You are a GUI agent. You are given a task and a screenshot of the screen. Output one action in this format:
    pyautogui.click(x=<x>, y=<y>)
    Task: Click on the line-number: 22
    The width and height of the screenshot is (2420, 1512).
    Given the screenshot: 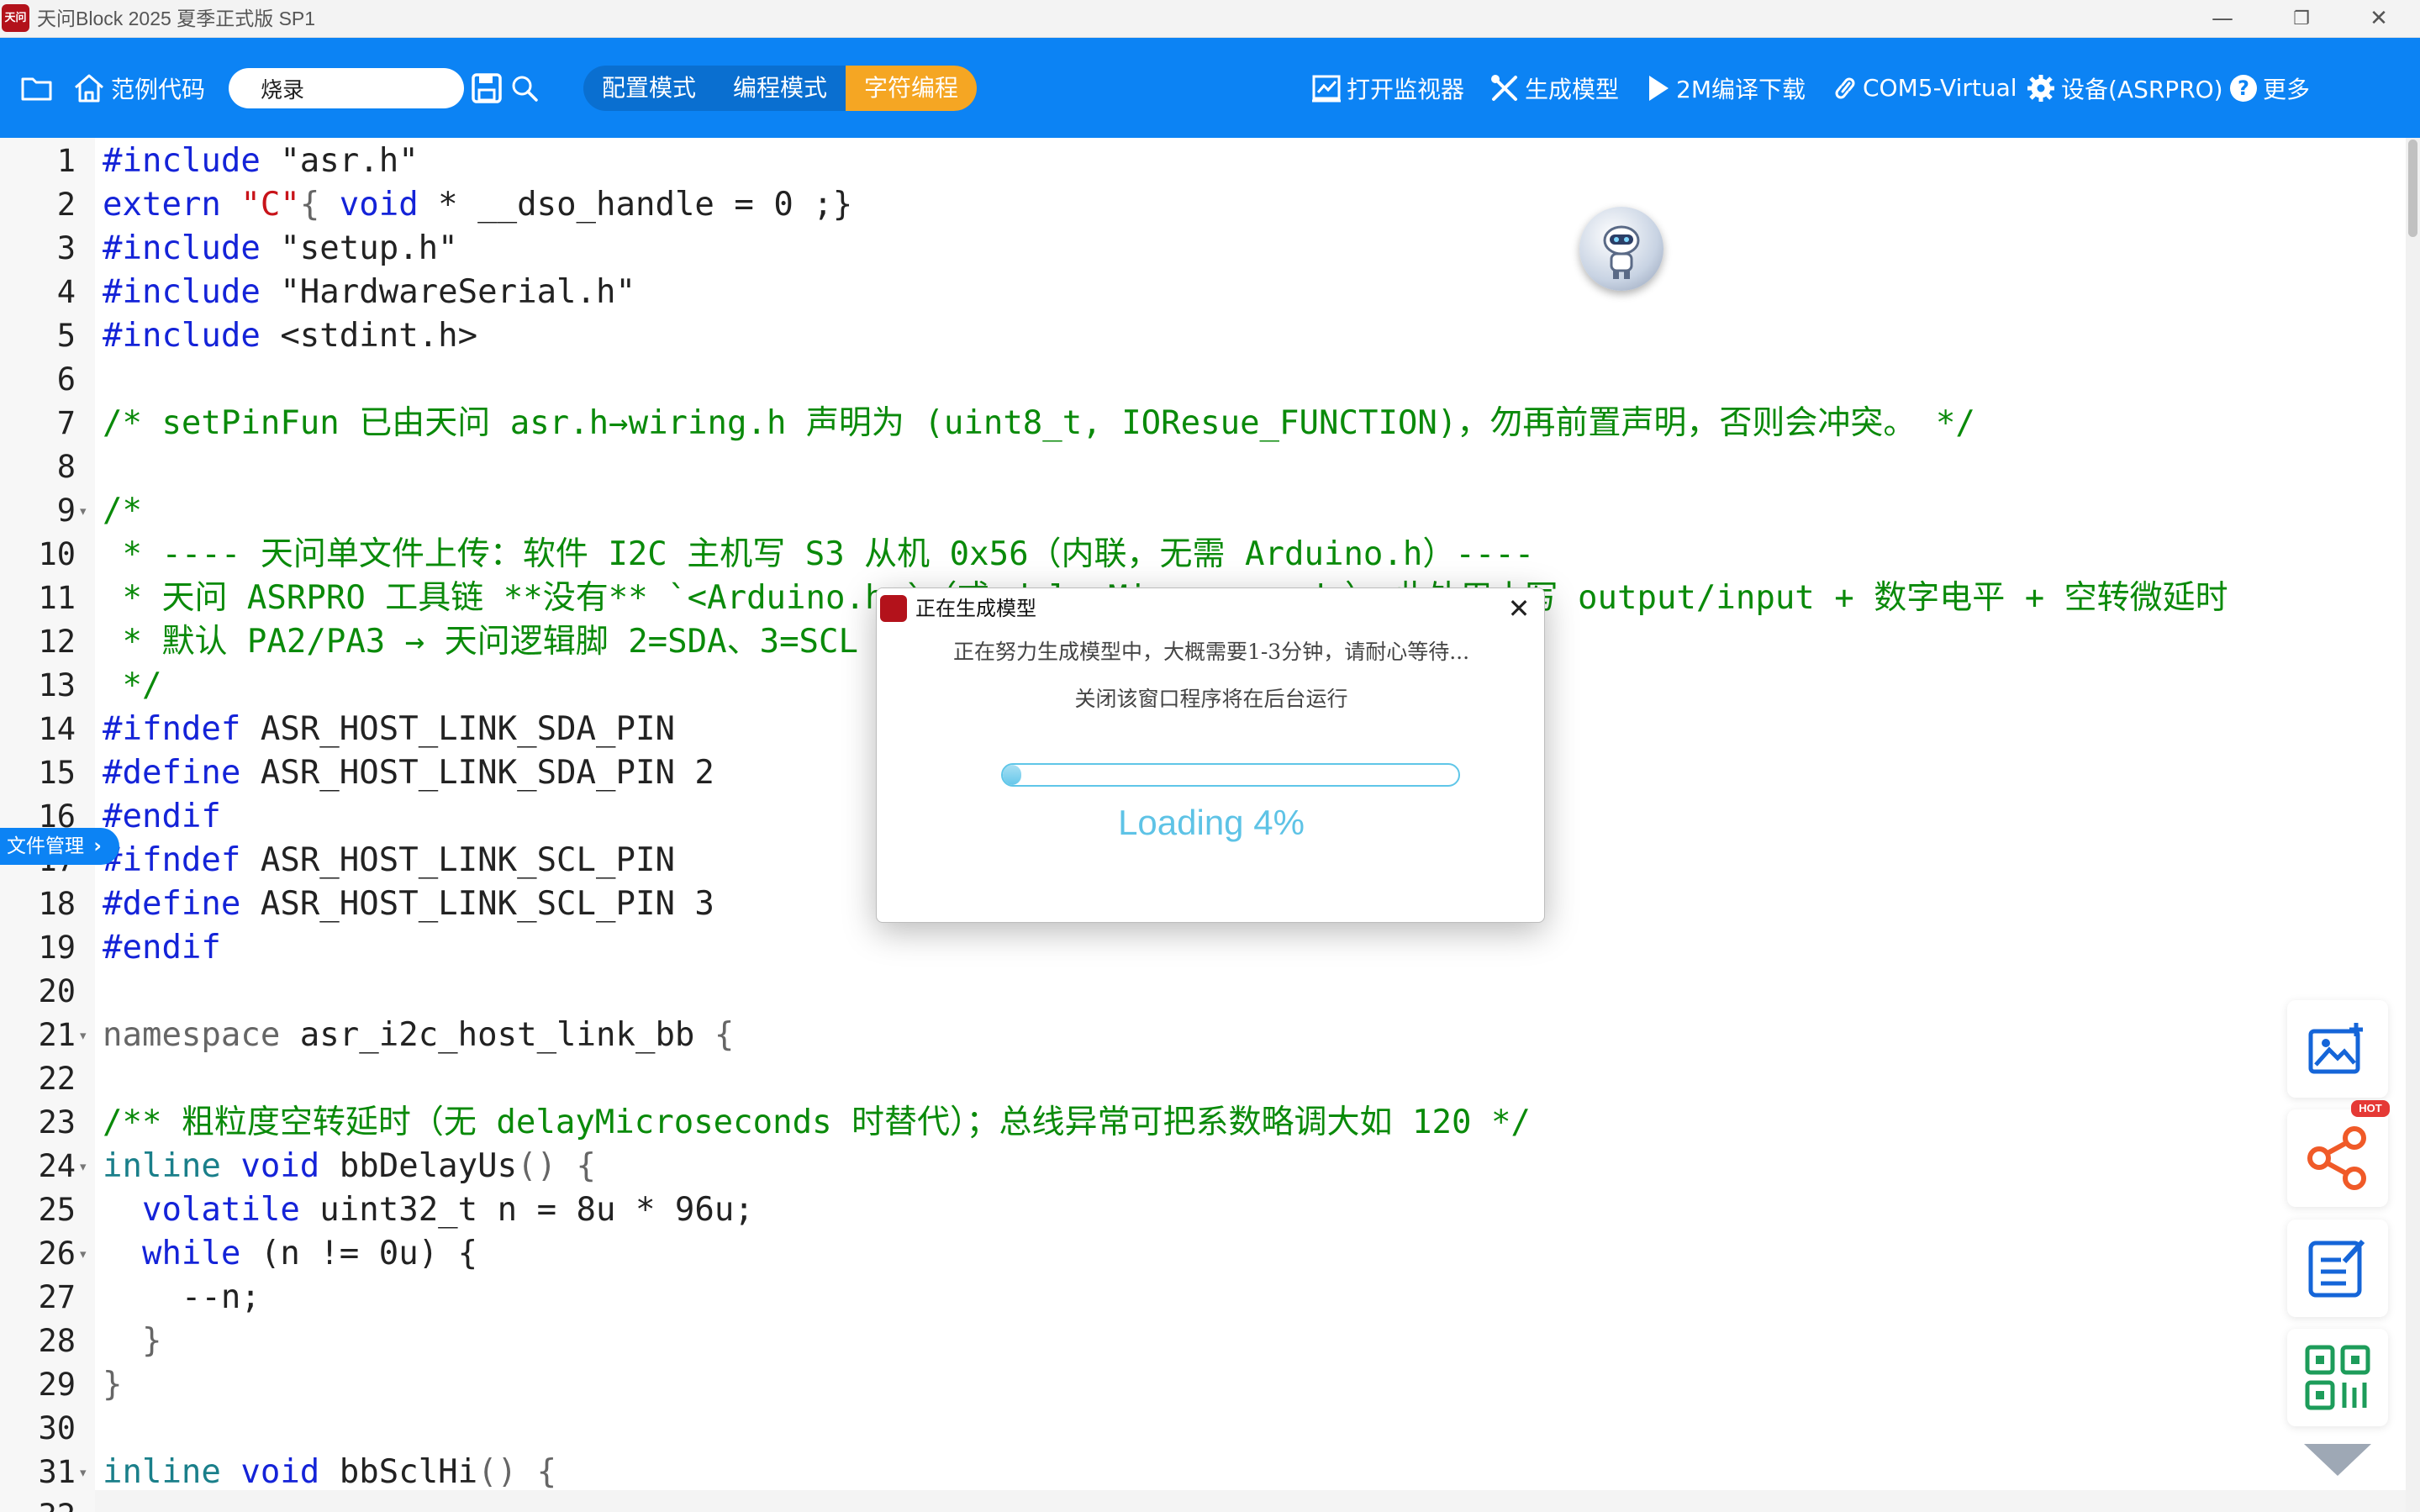 What is the action you would take?
    pyautogui.click(x=57, y=1079)
    